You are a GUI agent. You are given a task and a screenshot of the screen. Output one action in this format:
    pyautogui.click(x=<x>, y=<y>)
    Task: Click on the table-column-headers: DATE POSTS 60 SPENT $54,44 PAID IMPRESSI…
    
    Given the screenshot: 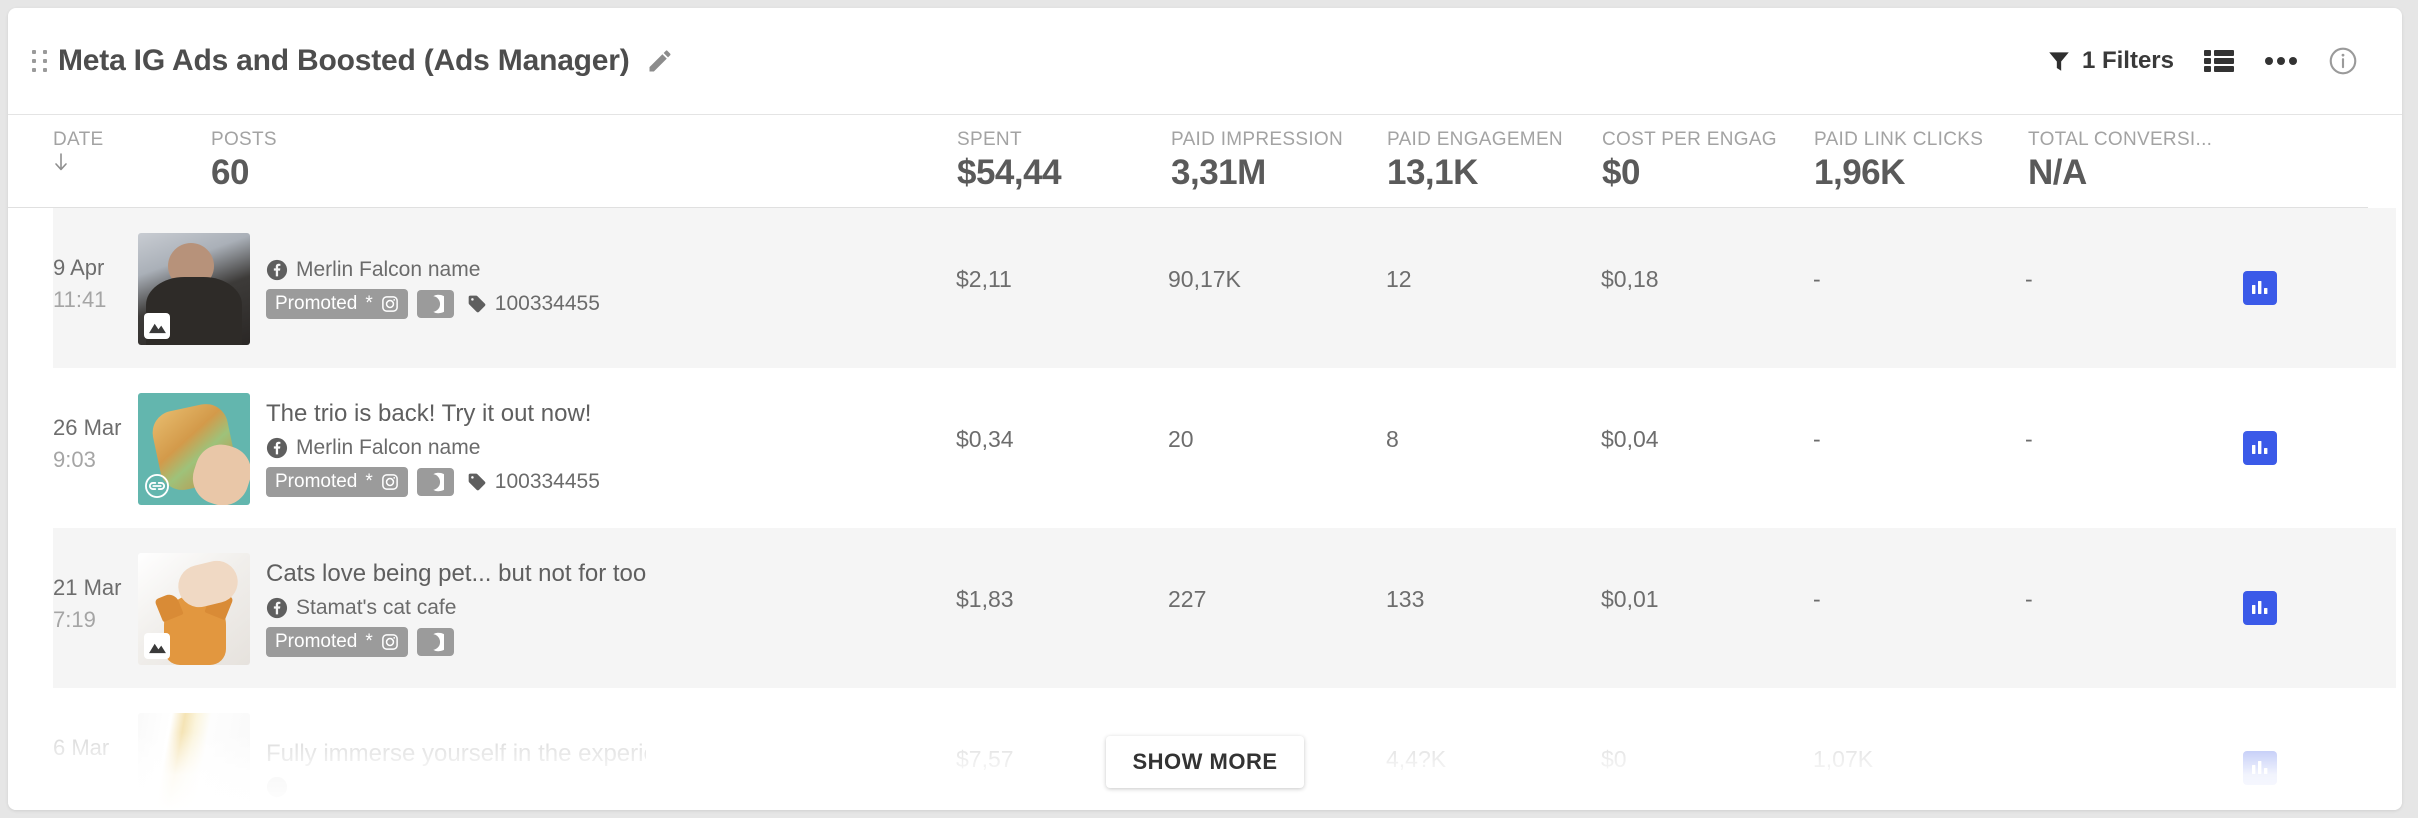 What is the action you would take?
    pyautogui.click(x=1188, y=161)
    